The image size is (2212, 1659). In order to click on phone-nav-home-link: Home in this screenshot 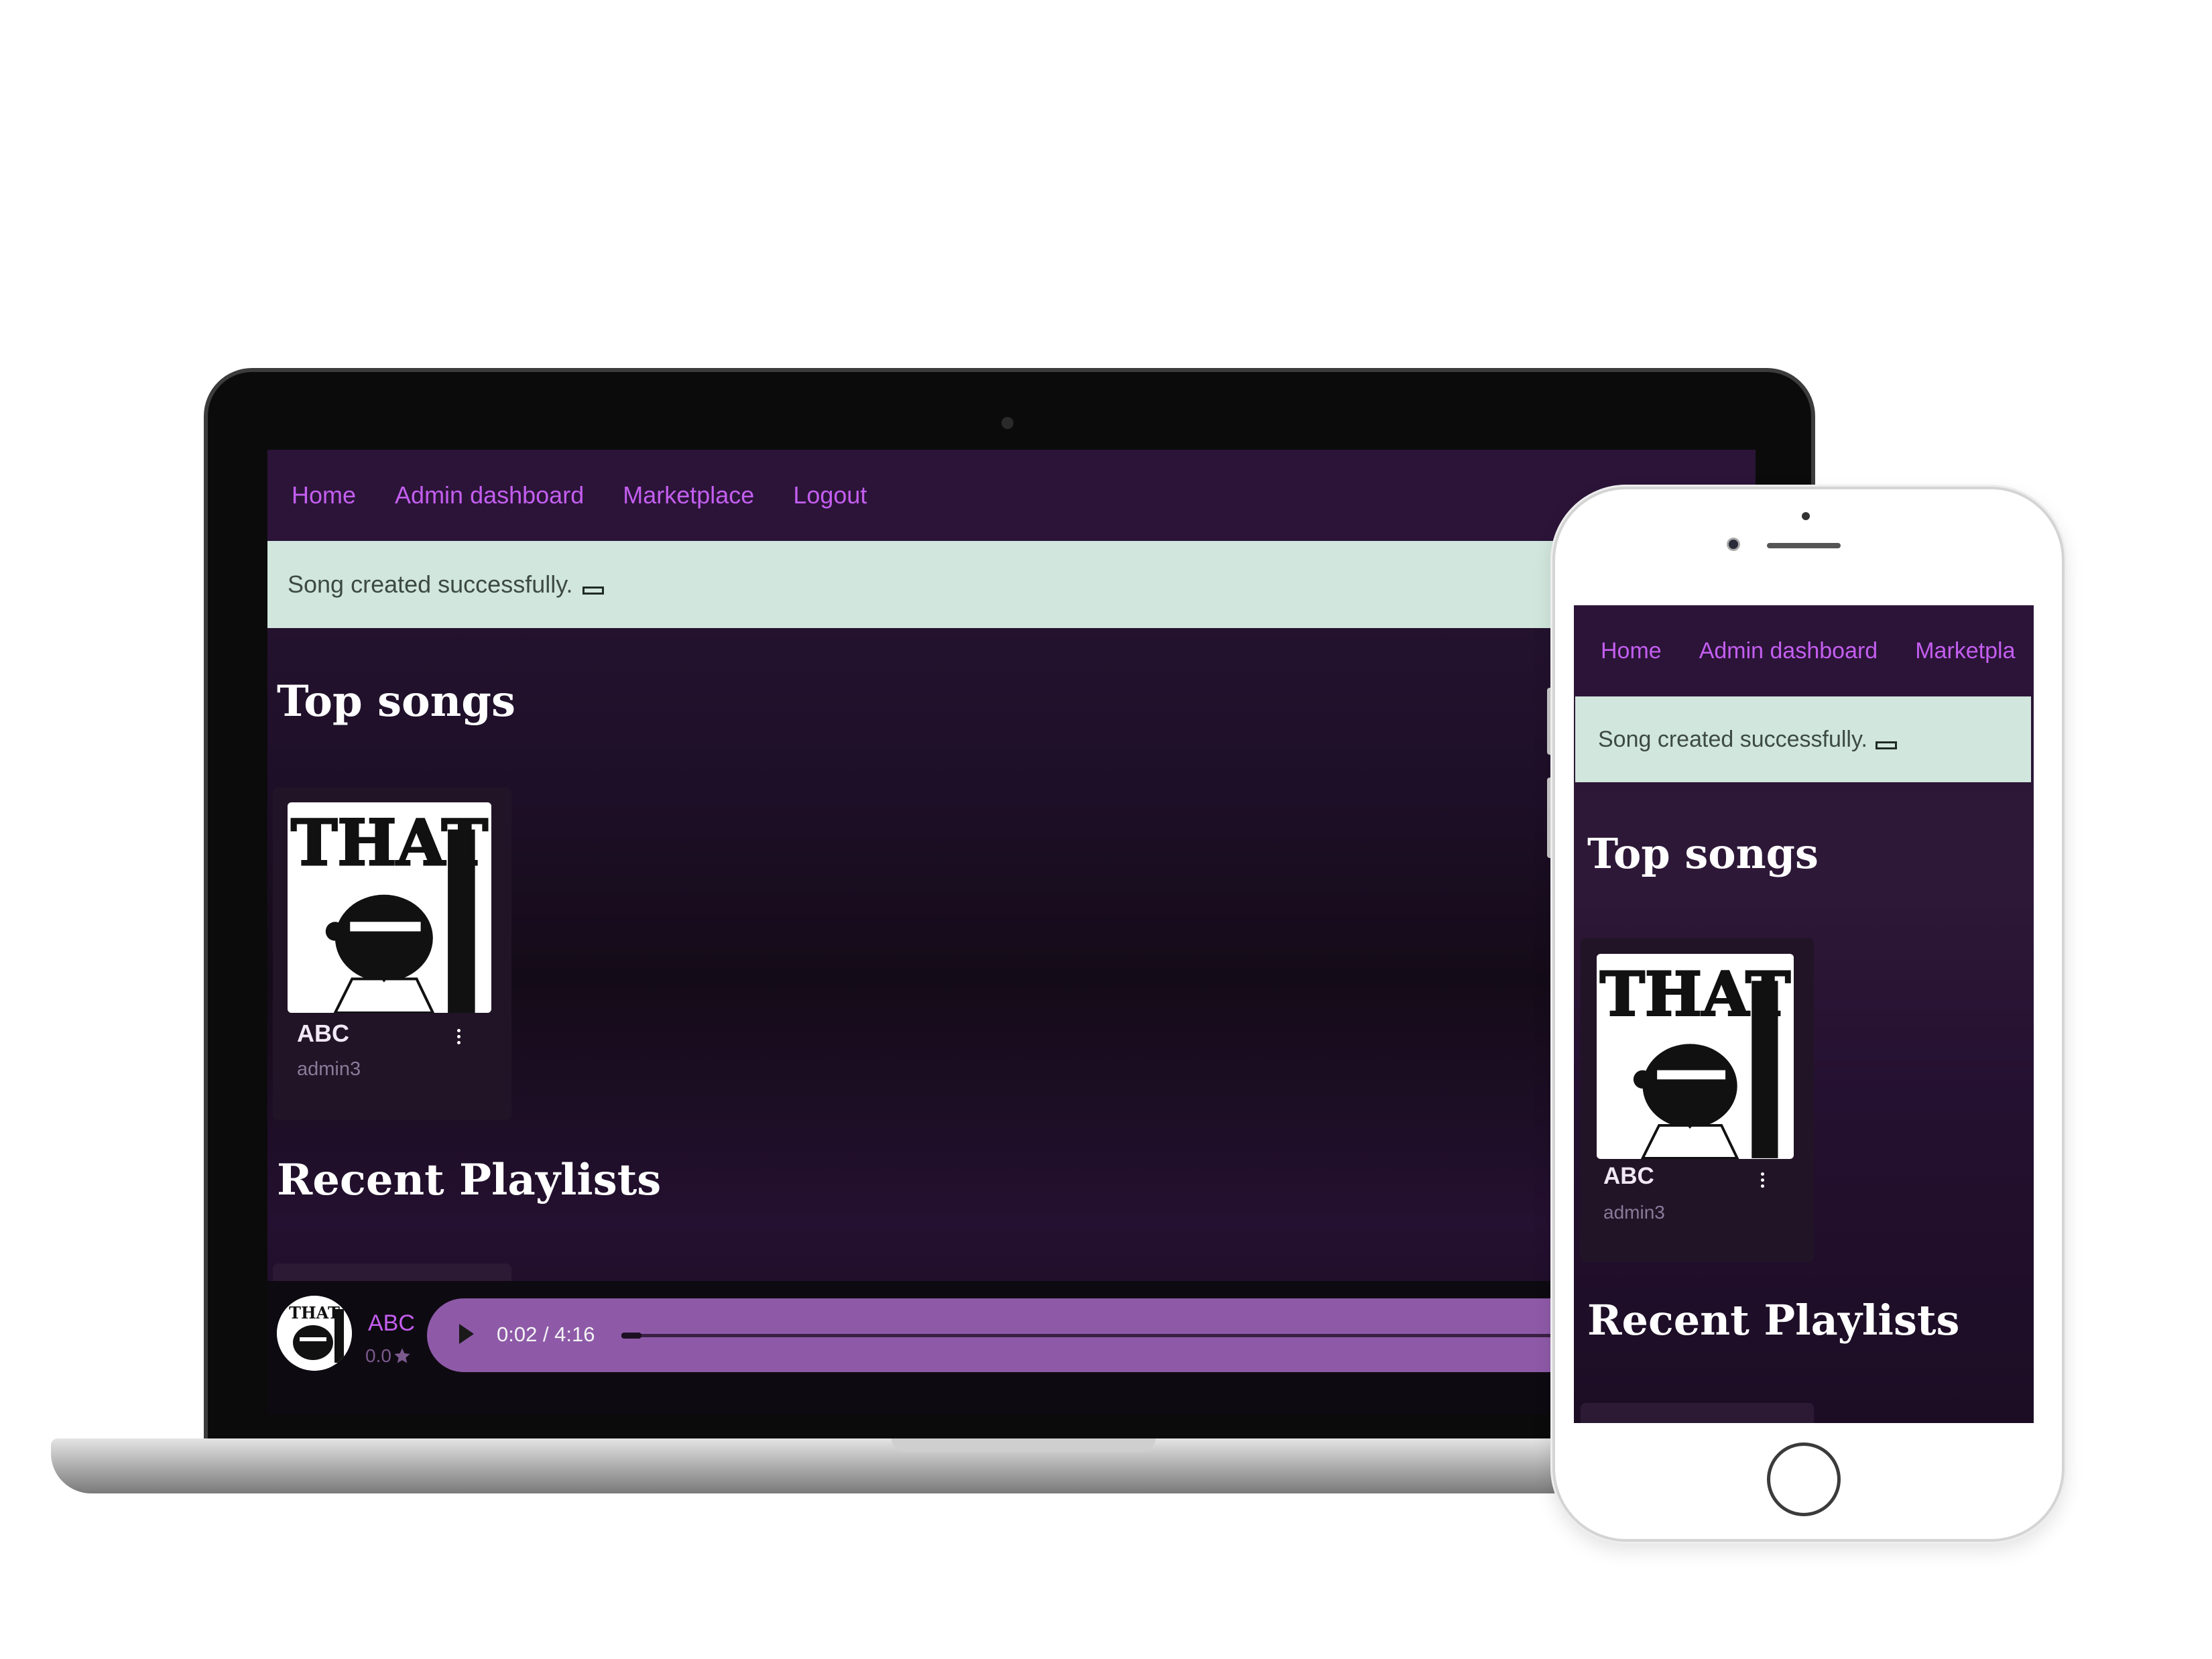, I will do `click(1631, 651)`.